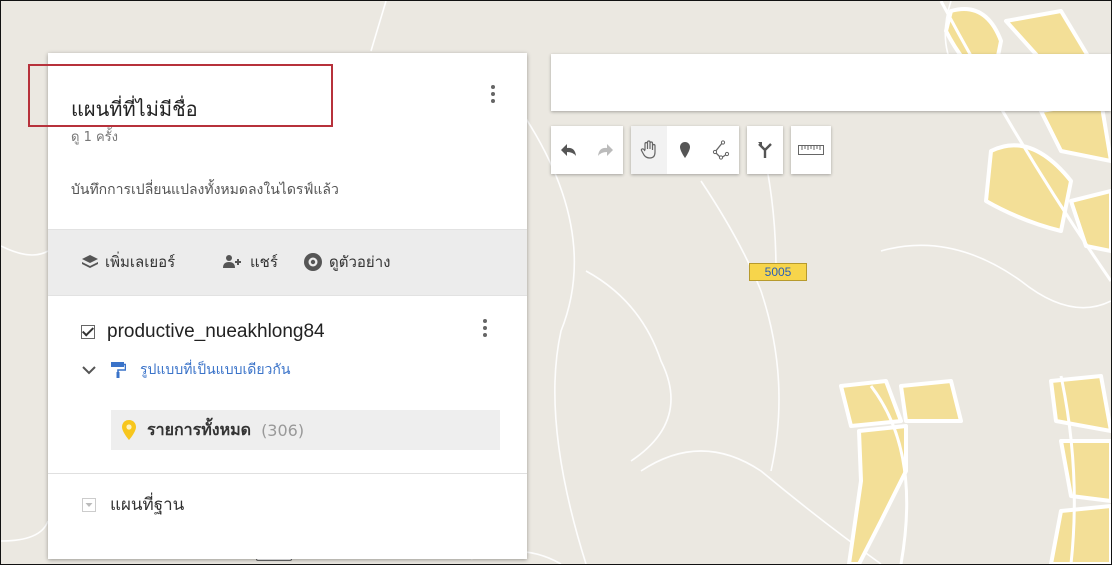 Image resolution: width=1112 pixels, height=565 pixels. Describe the element at coordinates (89, 504) in the screenshot. I see `dropdown-toggle-icon` at that location.